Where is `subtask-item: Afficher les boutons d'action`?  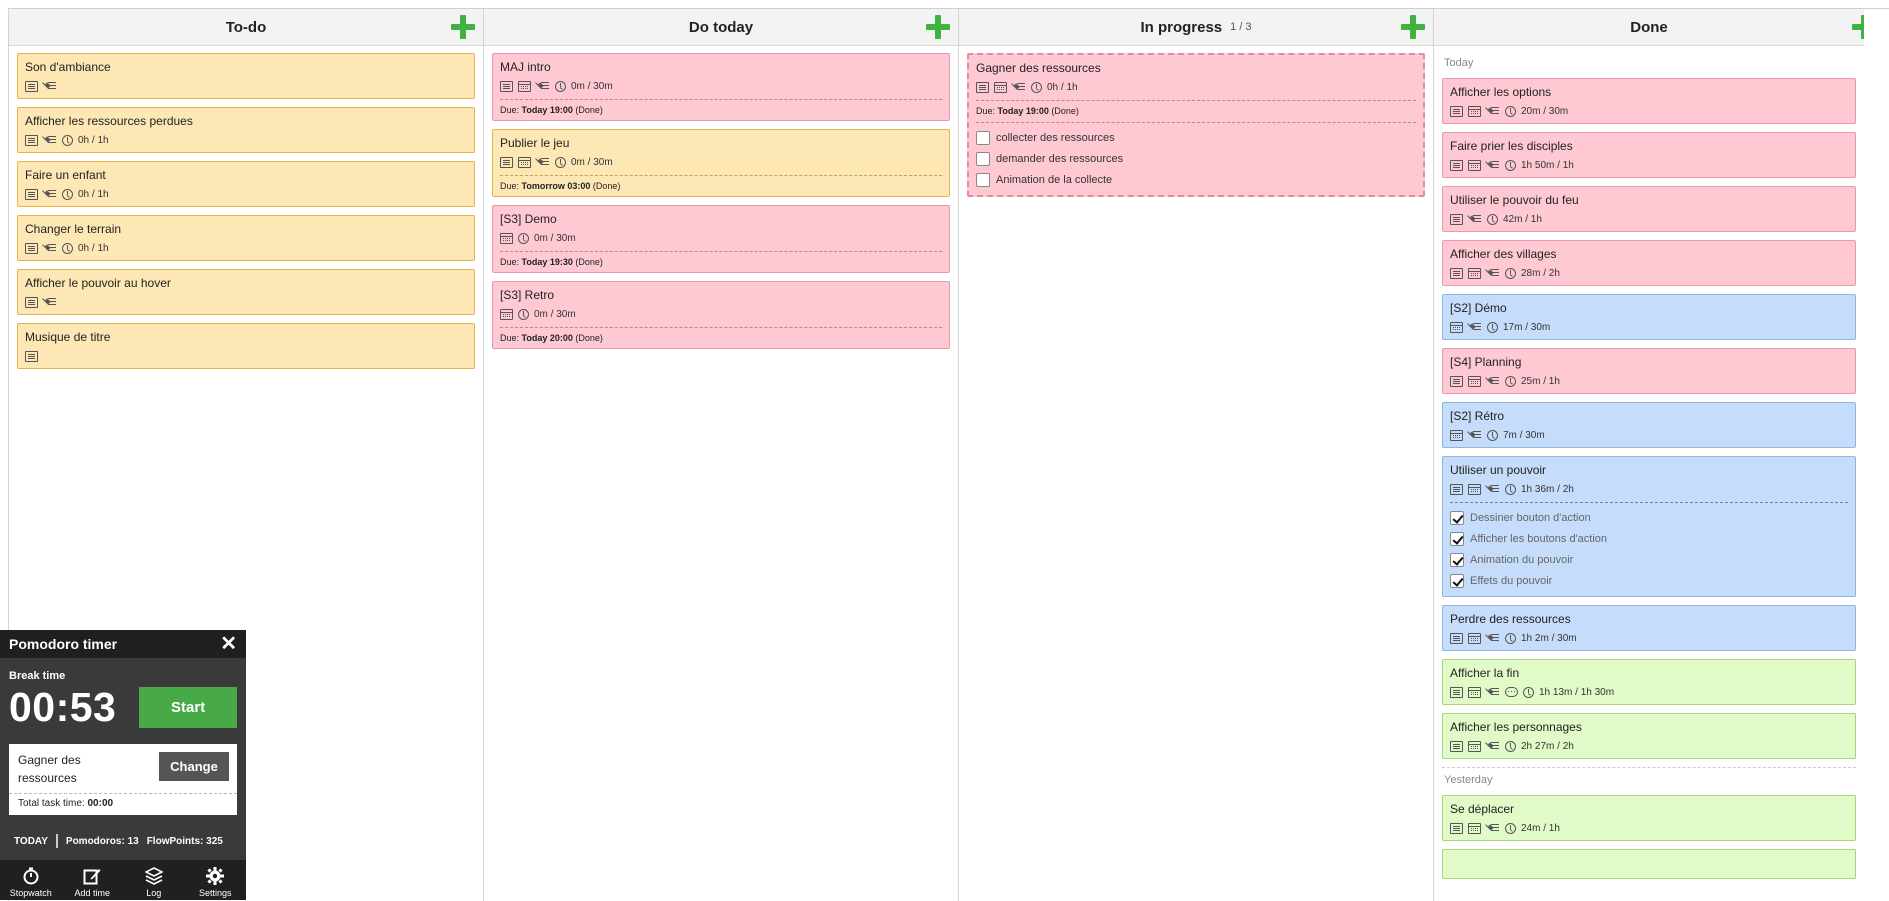
subtask-item: Afficher les boutons d'action is located at coordinates (1649, 538).